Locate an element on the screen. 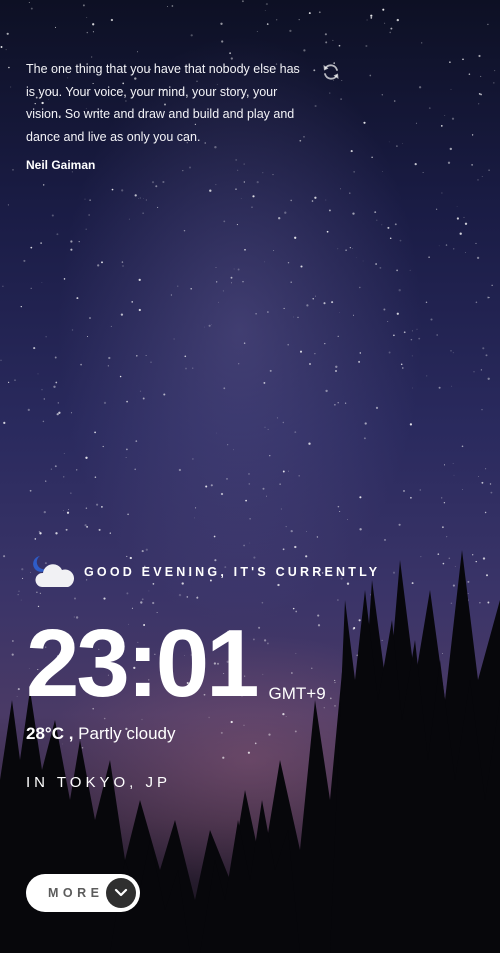 The image size is (500, 953). greeting-text: GOOD EVENING, IT'S CURRENTLY is located at coordinates (232, 572).